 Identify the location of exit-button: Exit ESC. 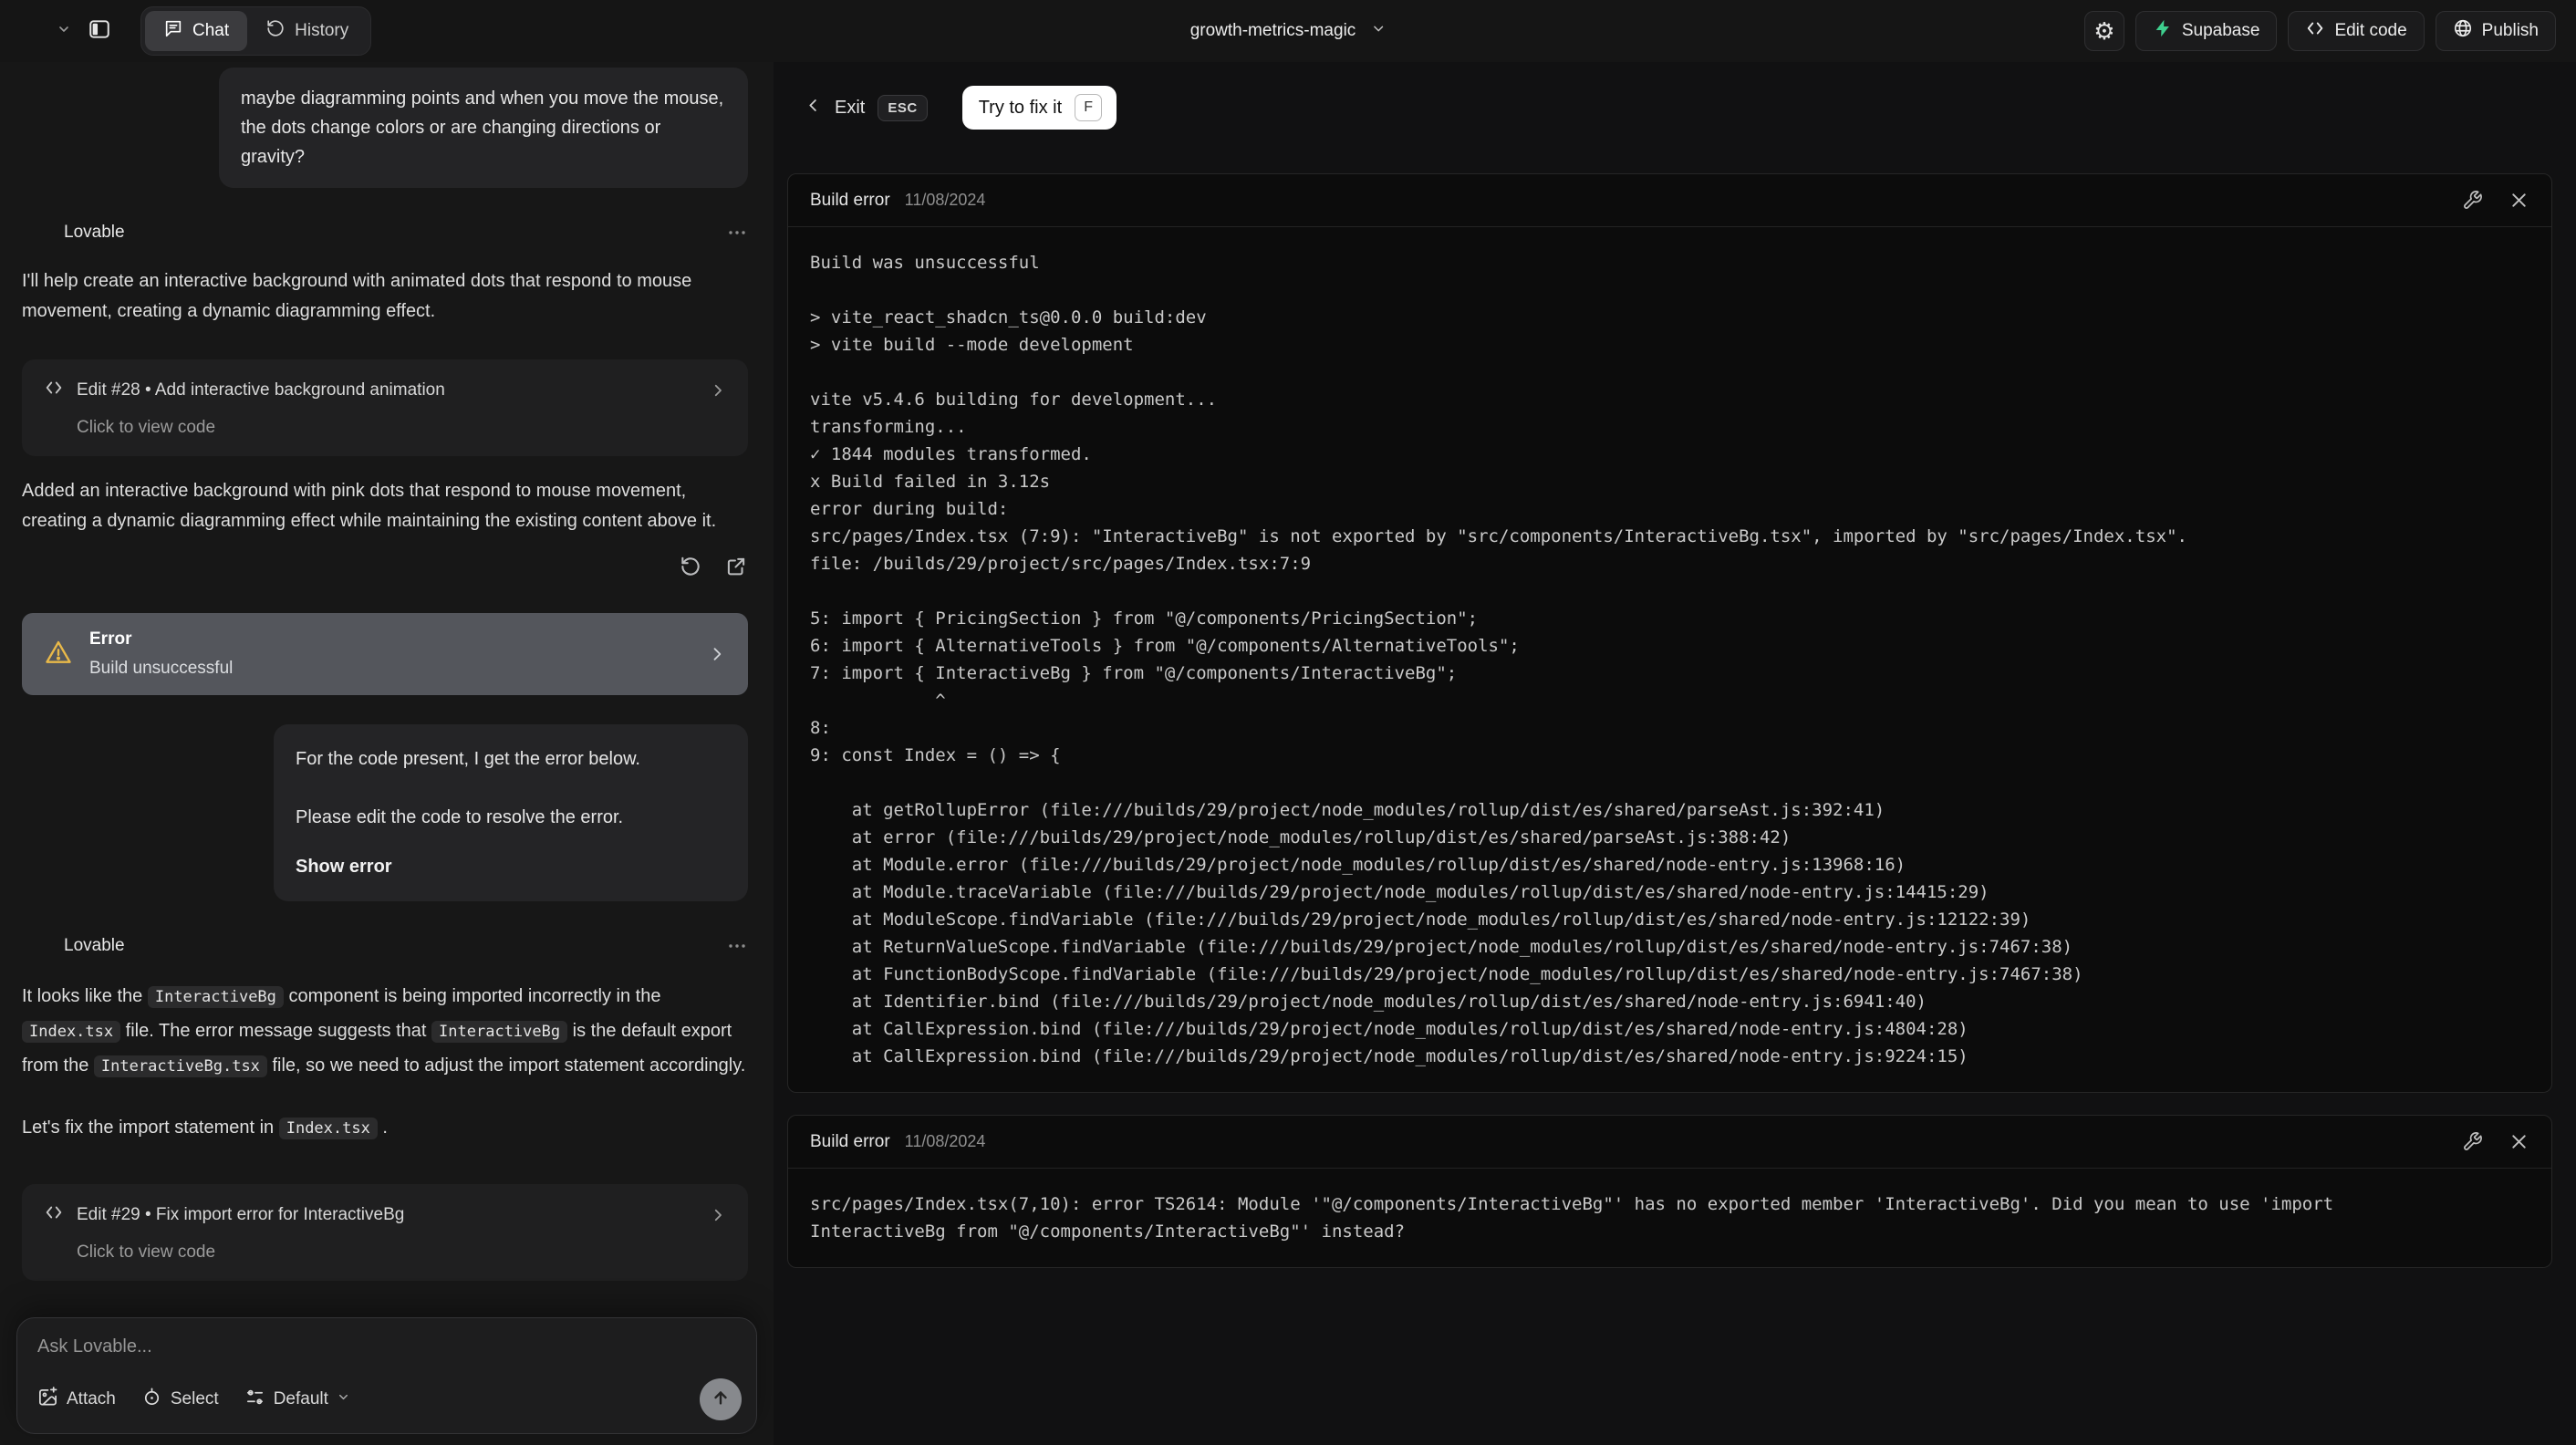
(866, 107).